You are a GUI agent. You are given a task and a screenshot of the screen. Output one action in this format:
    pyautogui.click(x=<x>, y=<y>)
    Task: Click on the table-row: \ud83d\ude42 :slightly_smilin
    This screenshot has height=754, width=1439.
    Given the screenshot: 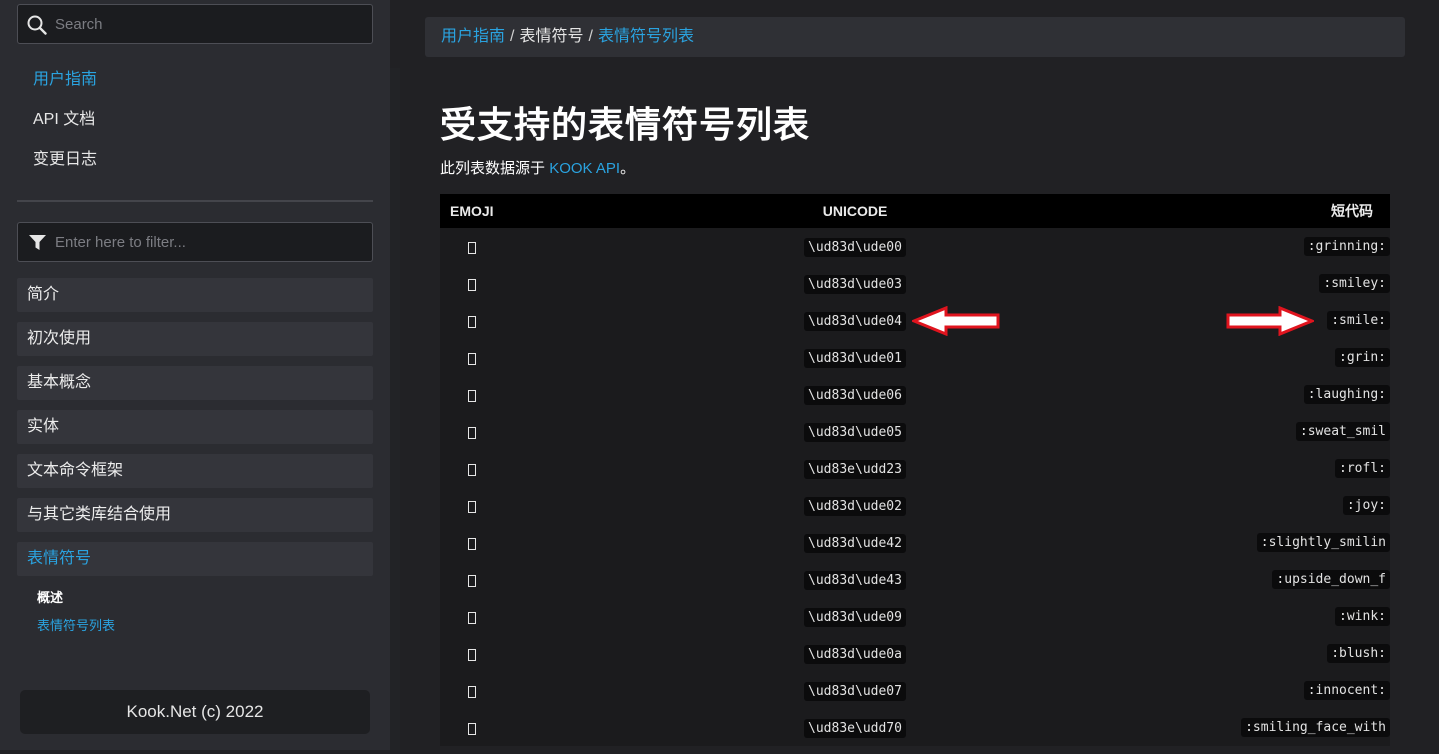 What is the action you would take?
    pyautogui.click(x=915, y=542)
    